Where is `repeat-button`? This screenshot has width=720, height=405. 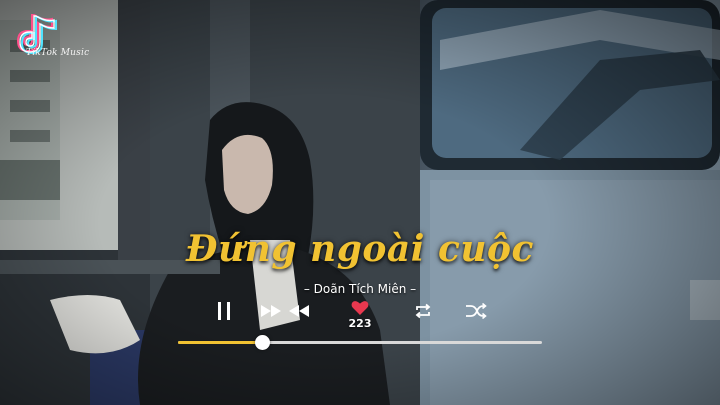 repeat-button is located at coordinates (423, 311).